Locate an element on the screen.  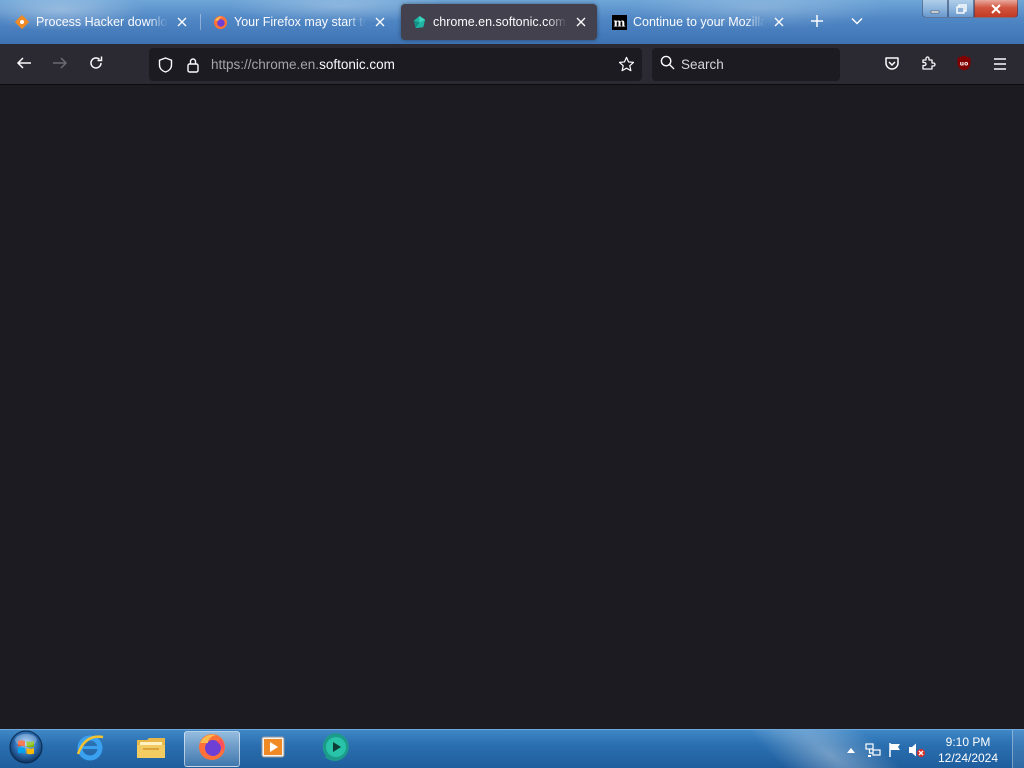
window-controls is located at coordinates (970, 9).